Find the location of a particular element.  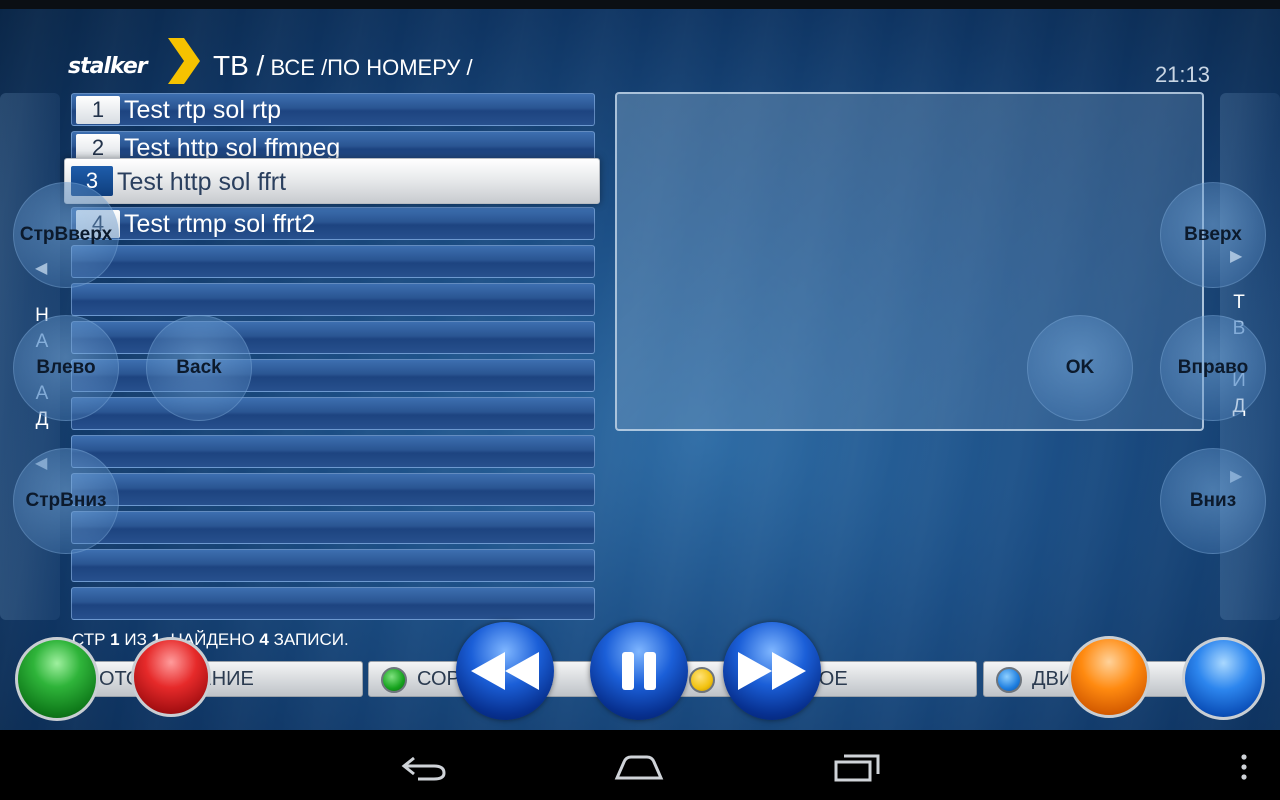

channel-title: Test rtp sol rtp is located at coordinates (202, 110).